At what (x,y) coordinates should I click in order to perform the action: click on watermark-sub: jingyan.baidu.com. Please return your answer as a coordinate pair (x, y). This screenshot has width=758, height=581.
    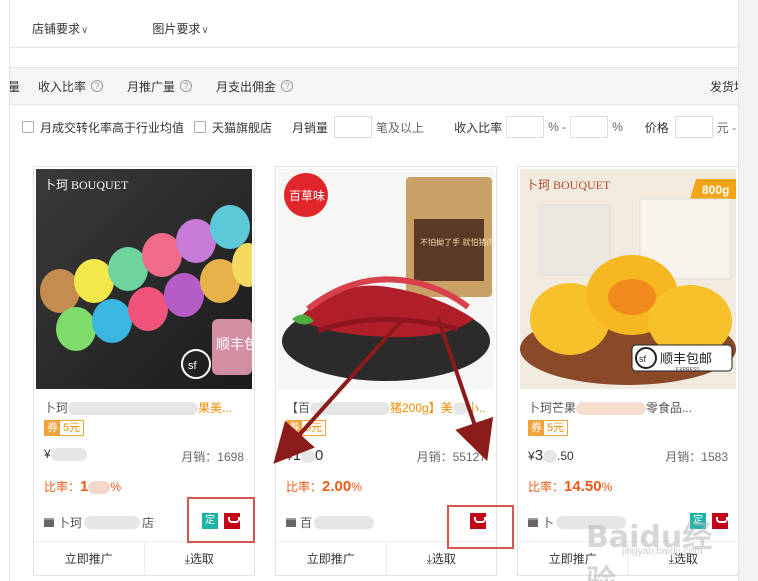
    Looking at the image, I should click on (662, 551).